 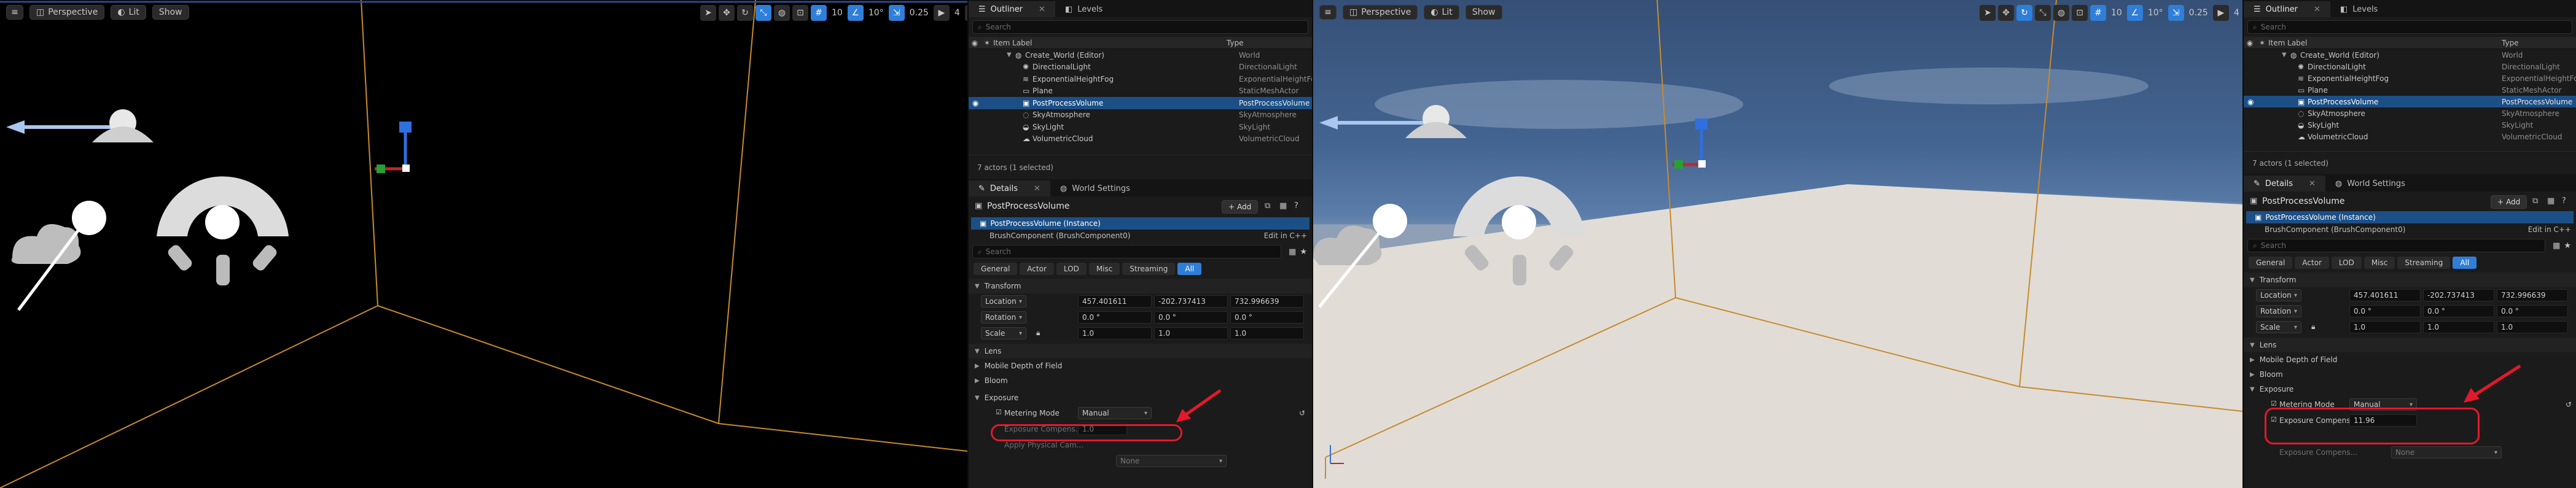 What do you see at coordinates (1302, 413) in the screenshot?
I see `reset-icon: ↺` at bounding box center [1302, 413].